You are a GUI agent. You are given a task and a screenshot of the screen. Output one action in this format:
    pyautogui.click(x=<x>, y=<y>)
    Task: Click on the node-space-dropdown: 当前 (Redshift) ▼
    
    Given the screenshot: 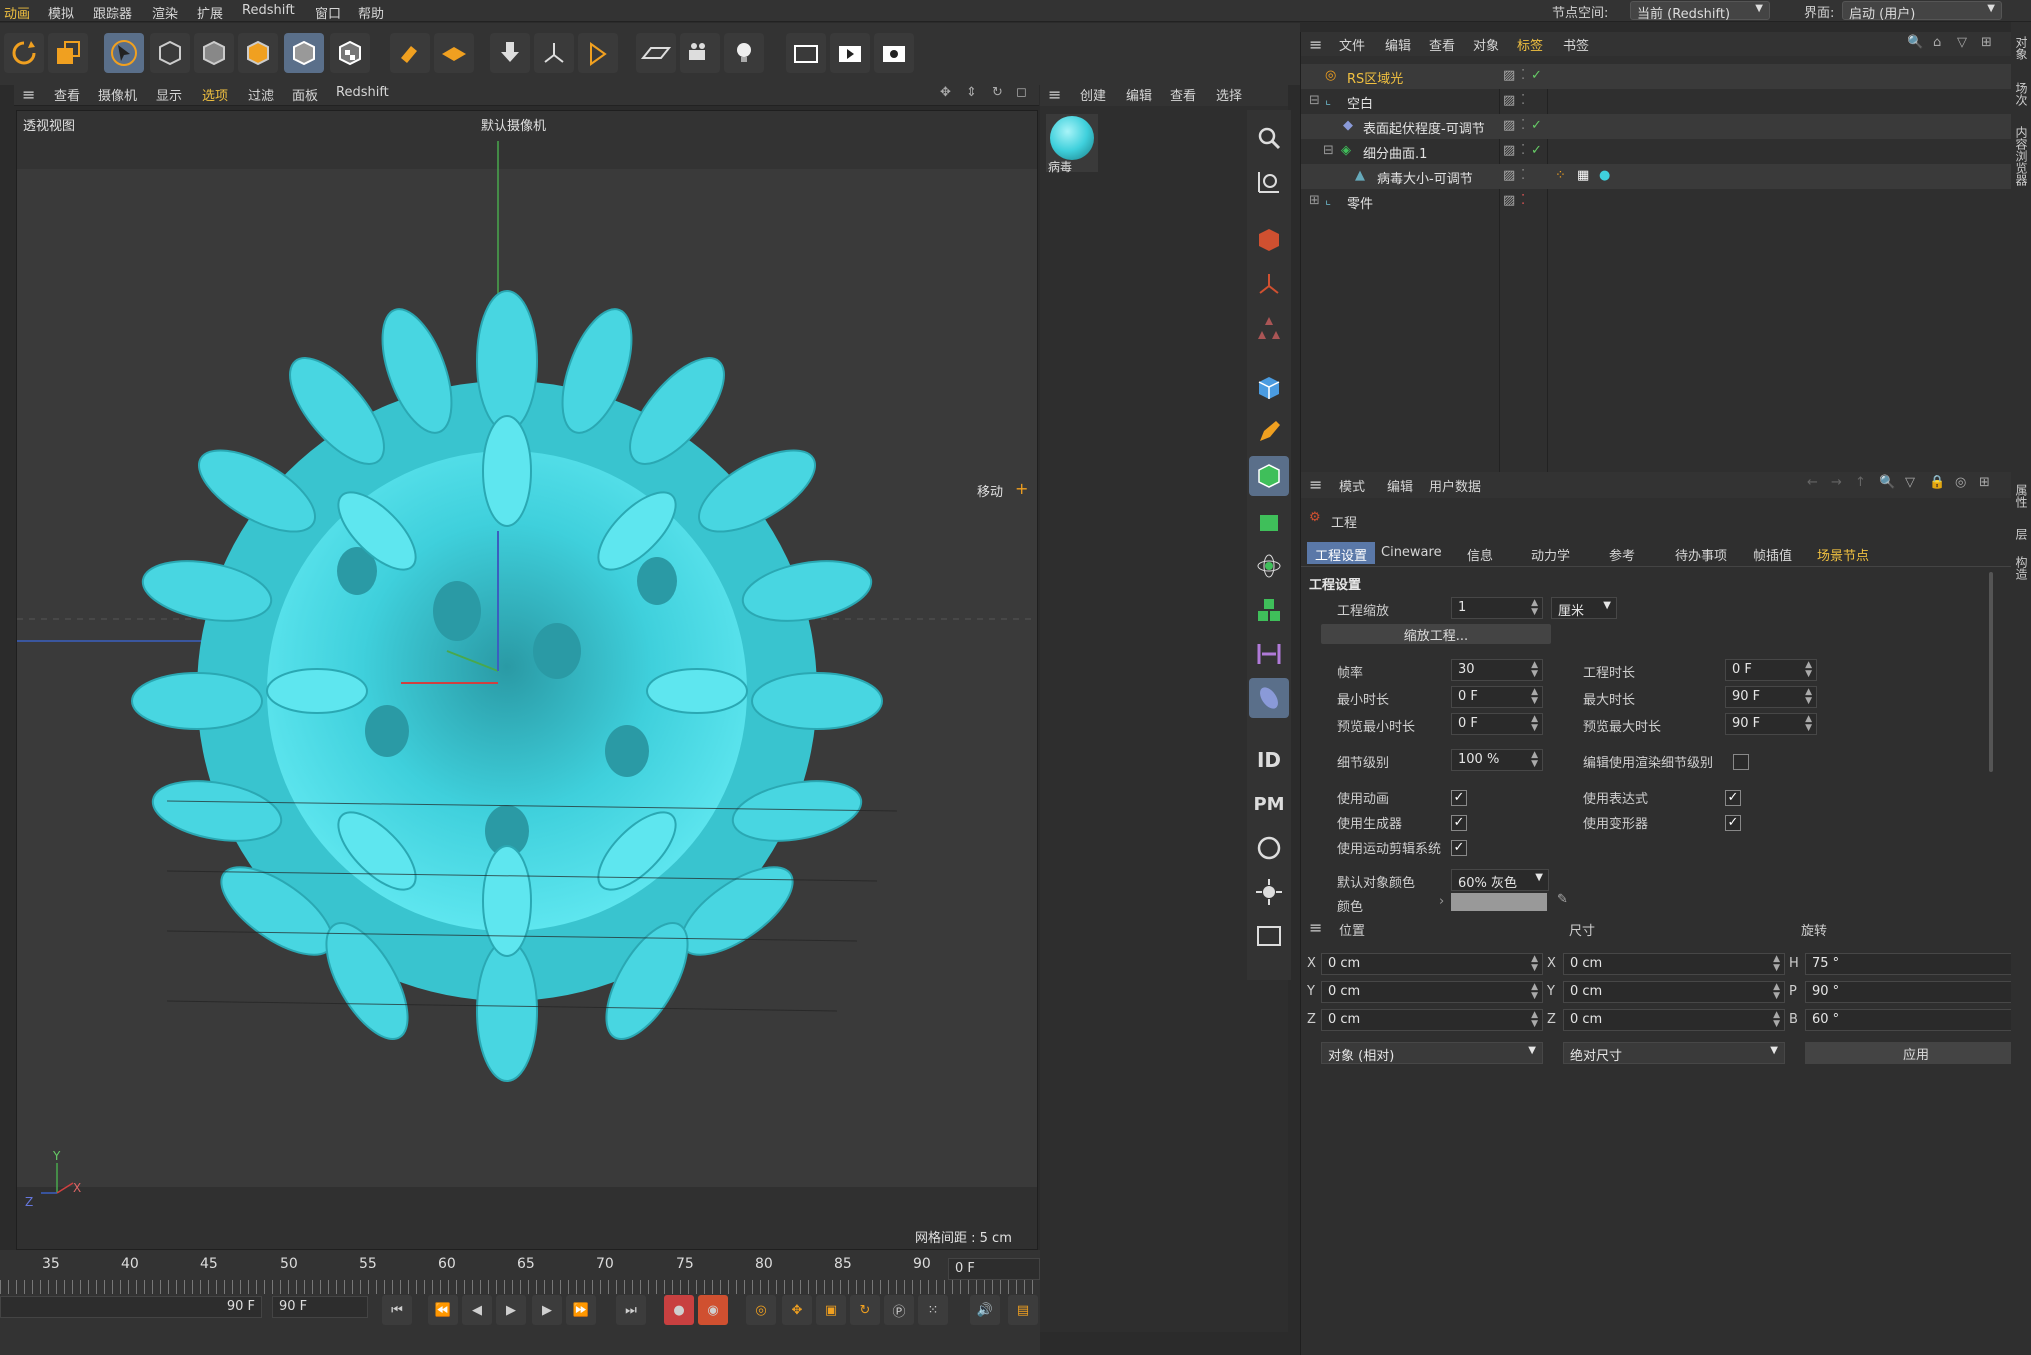 What is the action you would take?
    pyautogui.click(x=1700, y=11)
    